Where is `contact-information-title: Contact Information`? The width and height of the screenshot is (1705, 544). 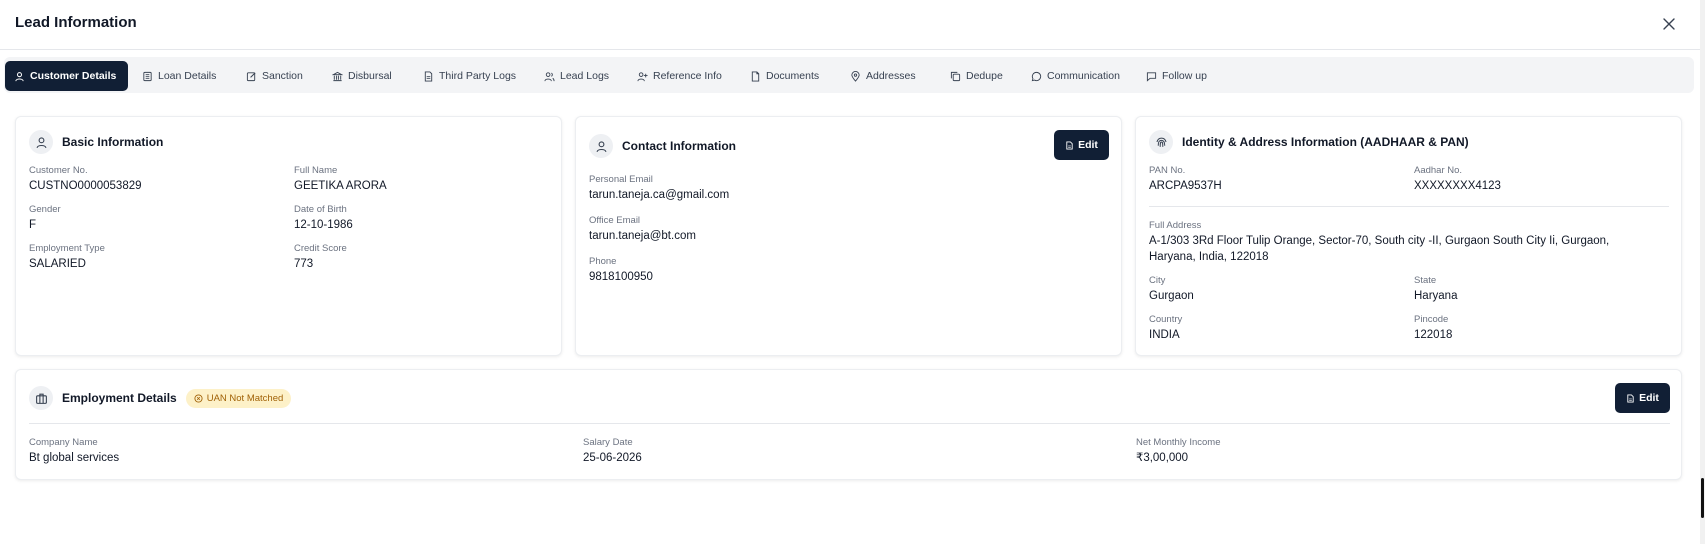
contact-information-title: Contact Information is located at coordinates (679, 146).